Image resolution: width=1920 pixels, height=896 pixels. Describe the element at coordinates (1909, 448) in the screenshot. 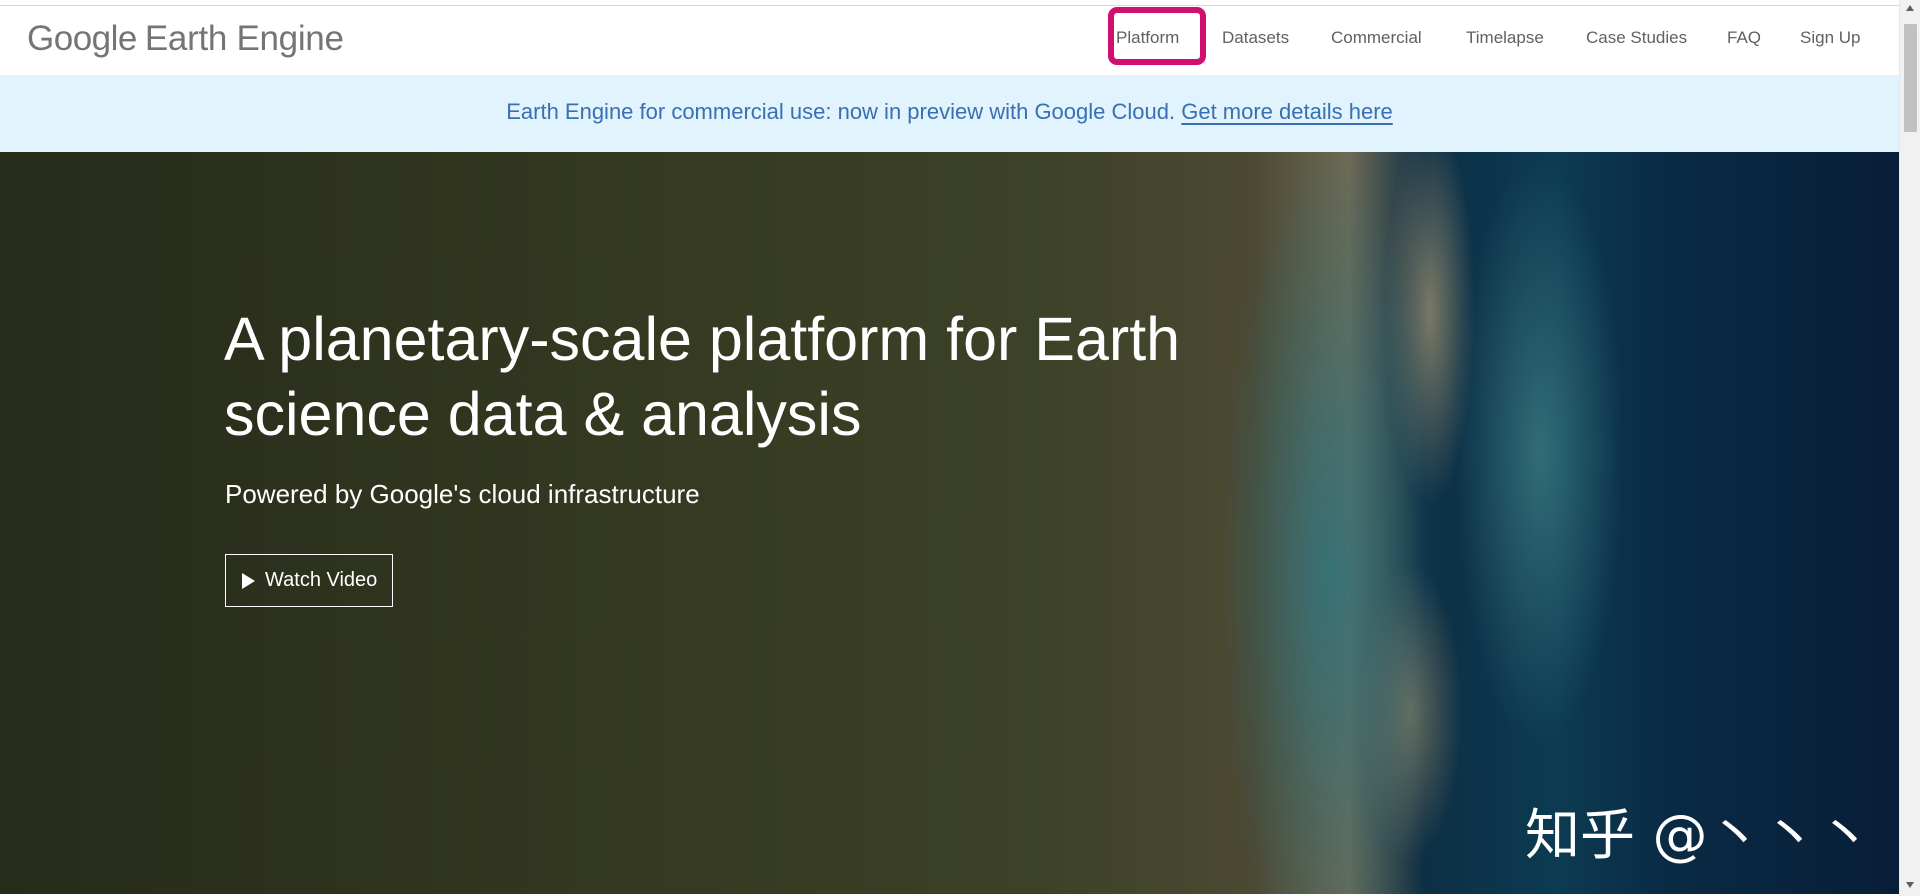

I see `vertical-scrollbar` at that location.